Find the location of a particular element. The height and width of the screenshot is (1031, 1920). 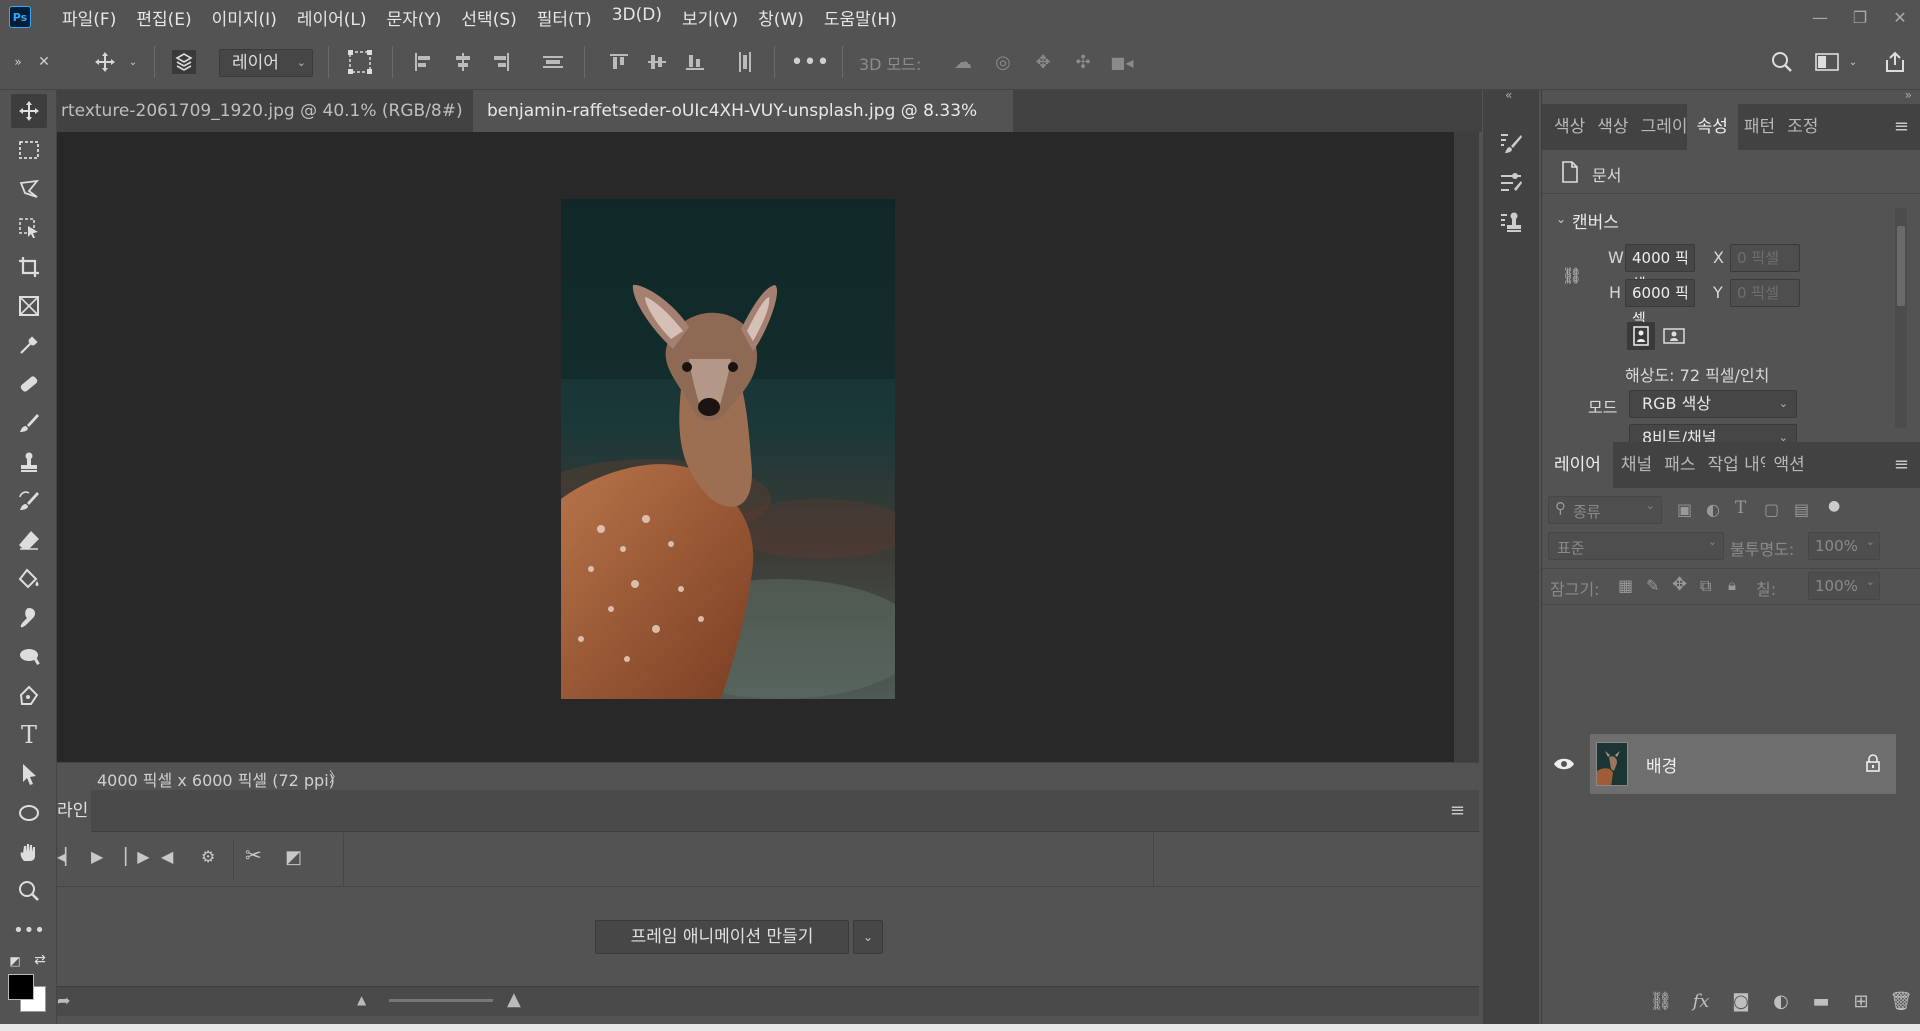

healing-brush-tool-icon is located at coordinates (29, 384).